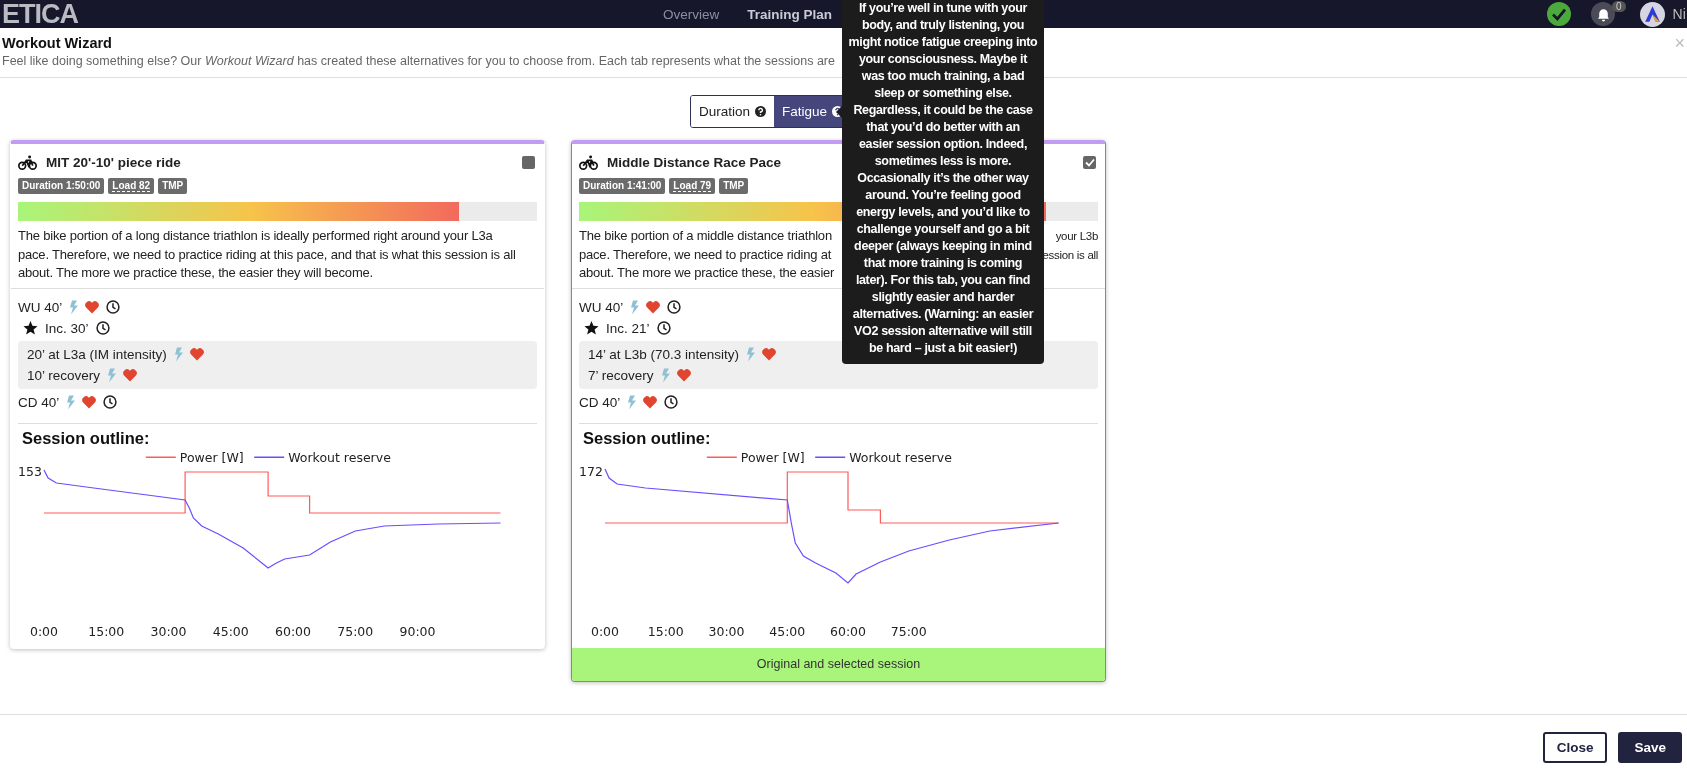 Image resolution: width=1687 pixels, height=771 pixels. What do you see at coordinates (691, 14) in the screenshot?
I see `nav-link: Overview` at bounding box center [691, 14].